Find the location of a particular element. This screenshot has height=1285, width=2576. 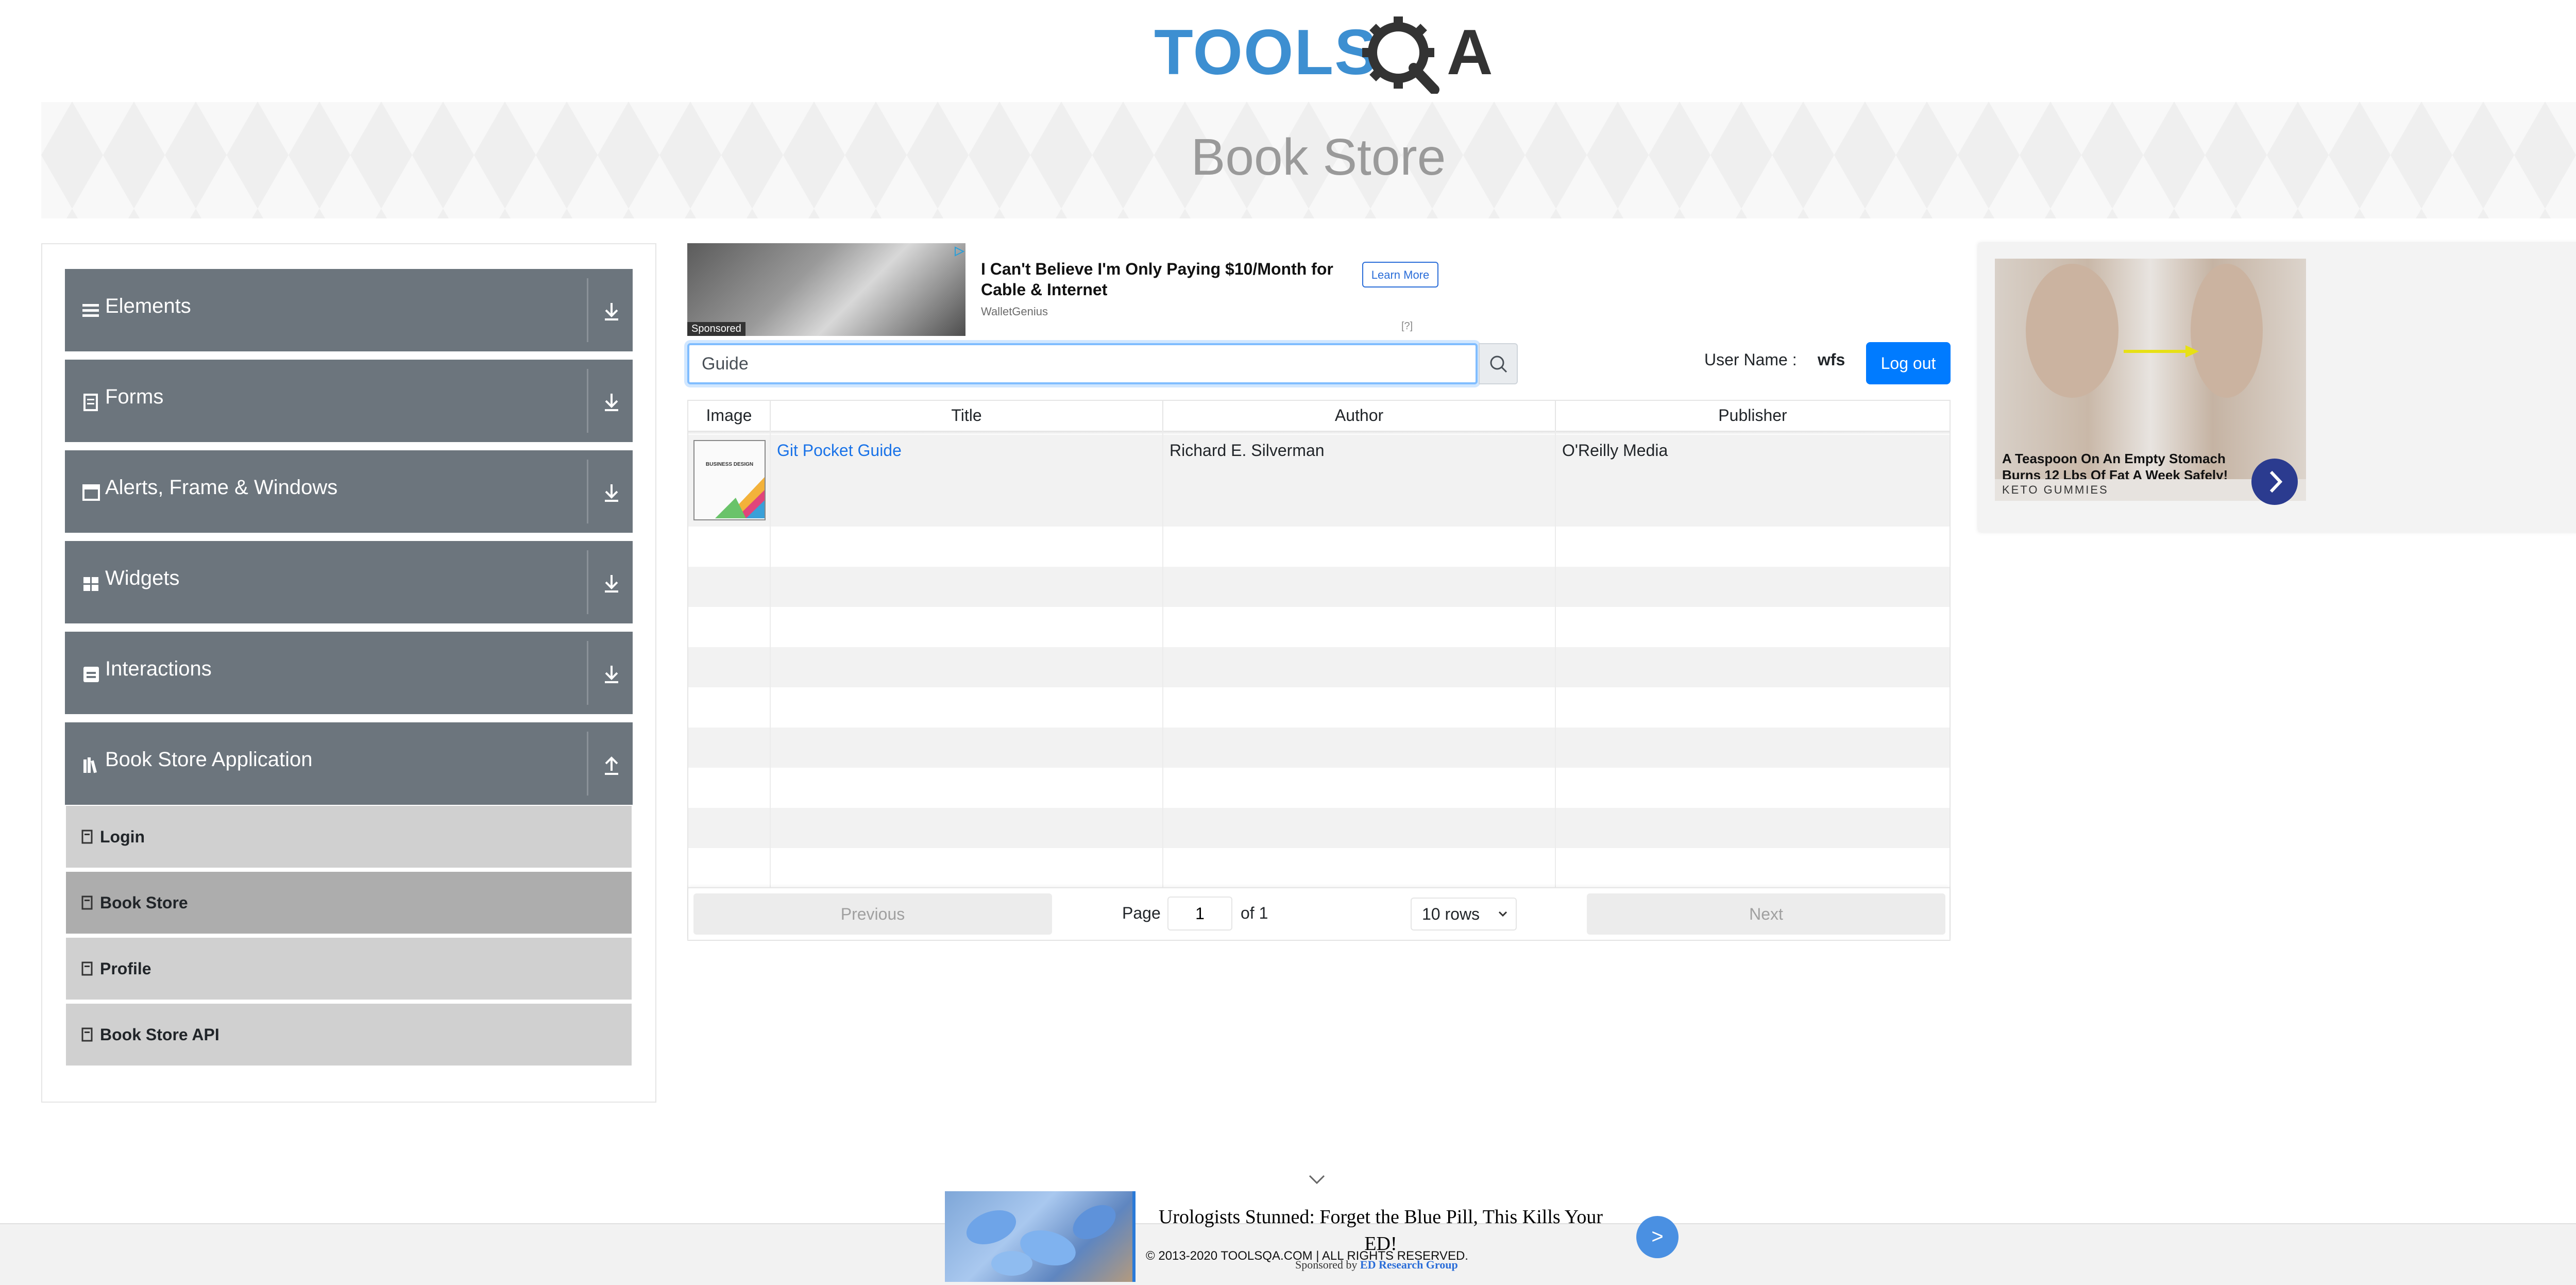

books-icon is located at coordinates (90, 765).